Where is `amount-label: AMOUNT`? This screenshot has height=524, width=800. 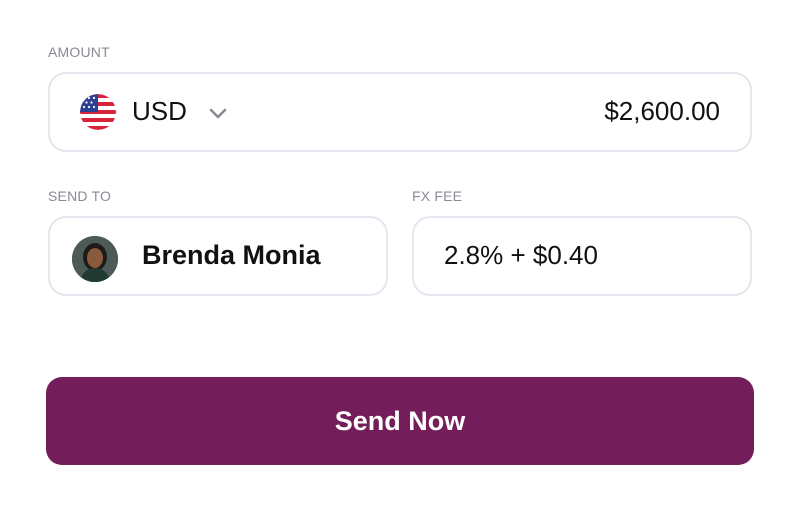 amount-label: AMOUNT is located at coordinates (79, 52).